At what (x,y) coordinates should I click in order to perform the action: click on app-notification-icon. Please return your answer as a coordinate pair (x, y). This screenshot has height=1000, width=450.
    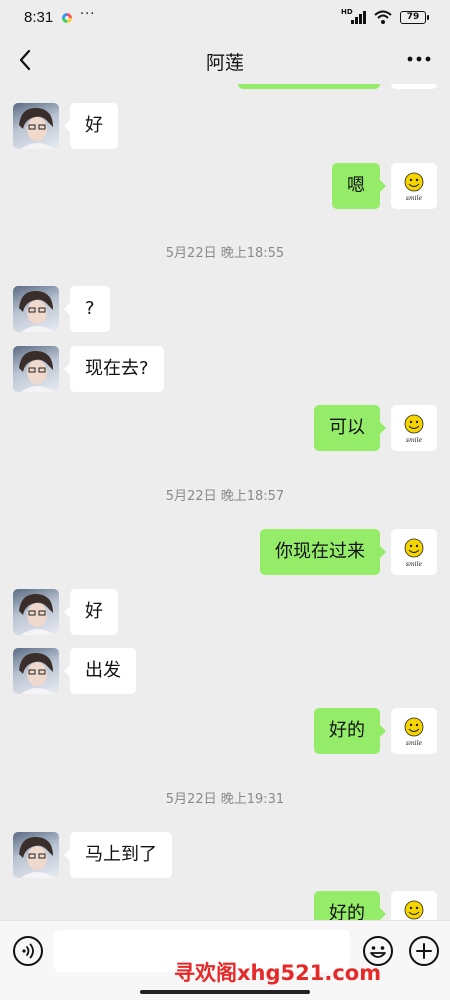
    Looking at the image, I should click on (67, 18).